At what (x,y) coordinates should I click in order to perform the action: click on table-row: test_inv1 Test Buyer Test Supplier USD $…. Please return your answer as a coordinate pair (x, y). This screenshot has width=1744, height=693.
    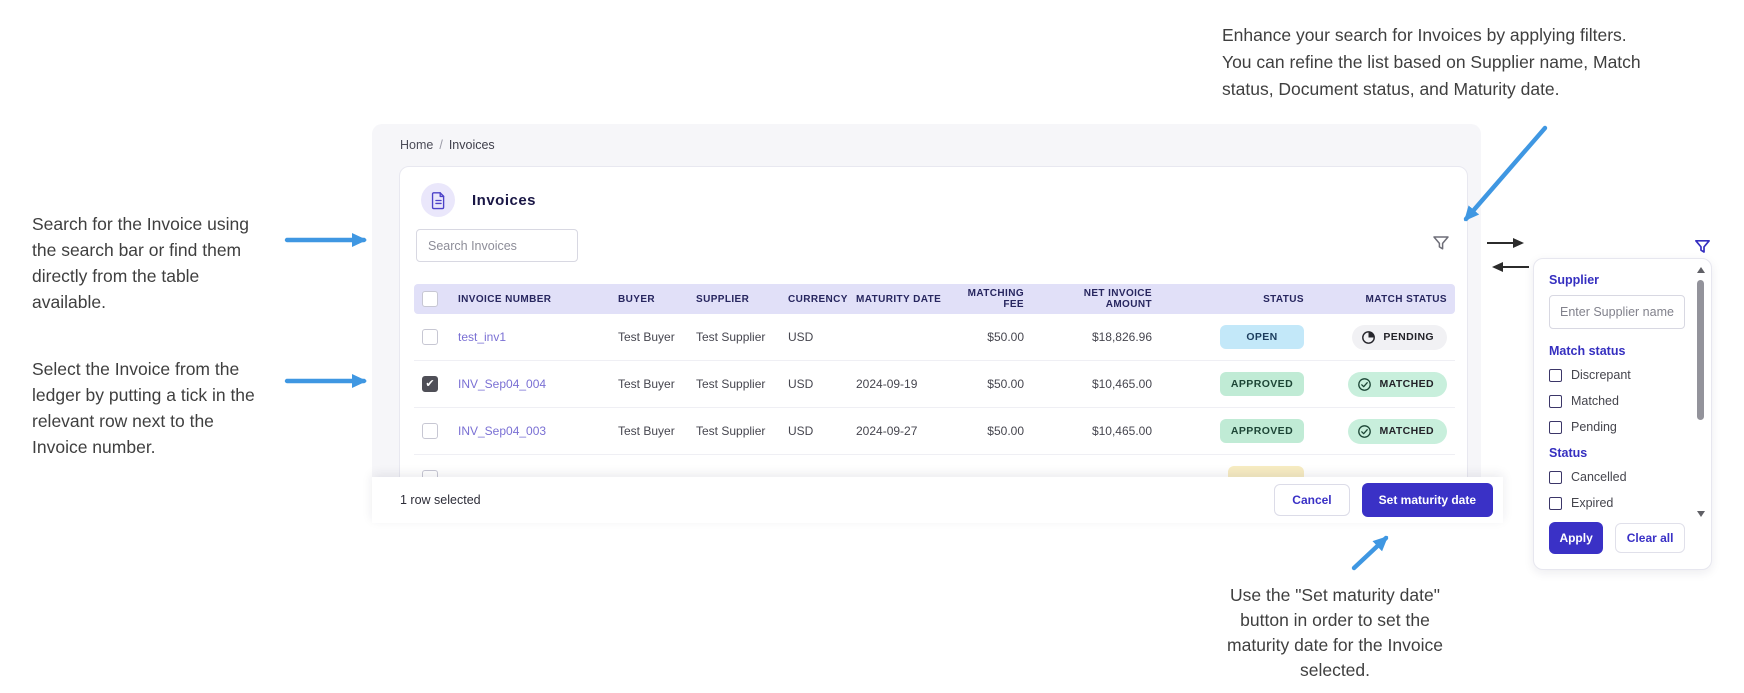
    Looking at the image, I should click on (934, 337).